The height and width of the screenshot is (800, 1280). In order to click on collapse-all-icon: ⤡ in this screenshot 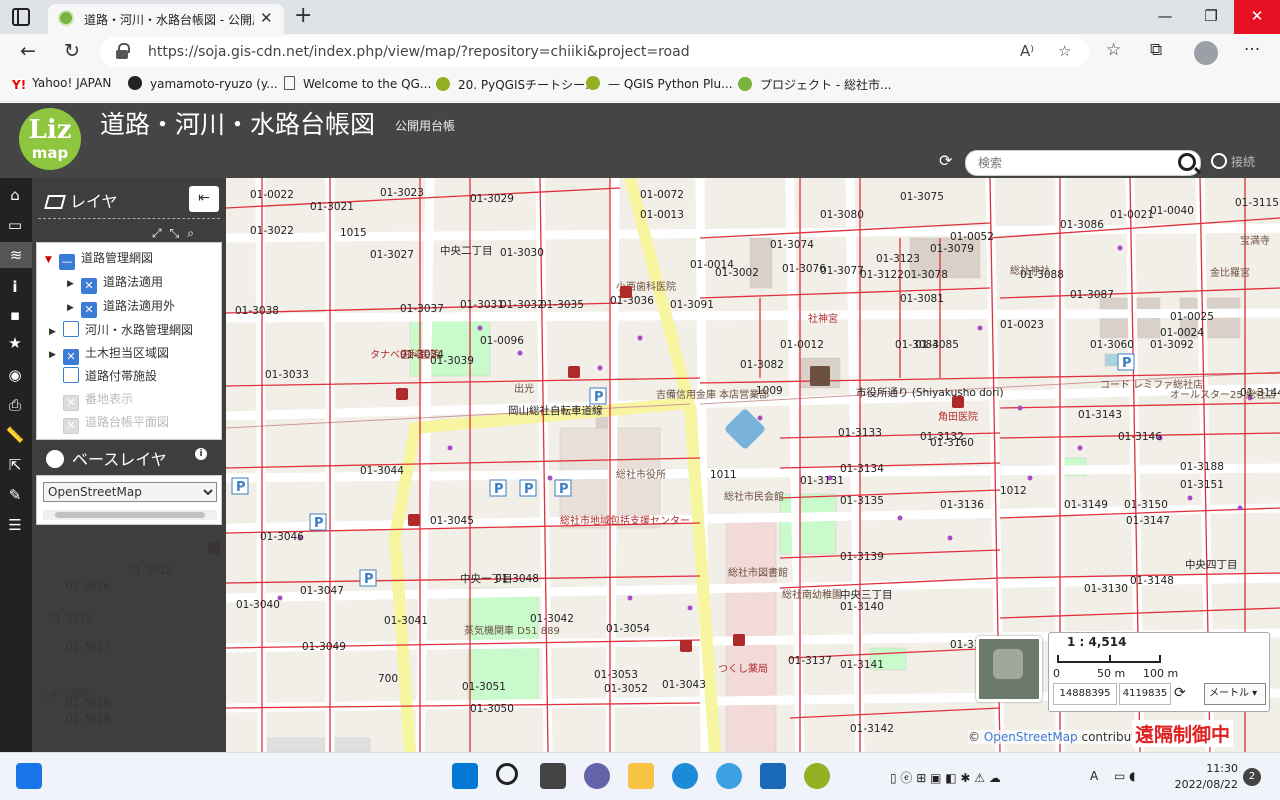, I will do `click(179, 233)`.